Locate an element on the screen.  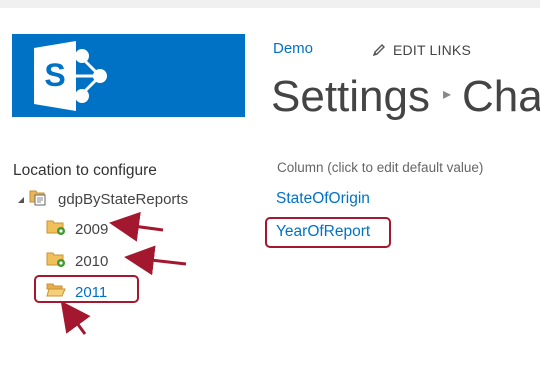
page-title: Settings ▸ Cha is located at coordinates (405, 96).